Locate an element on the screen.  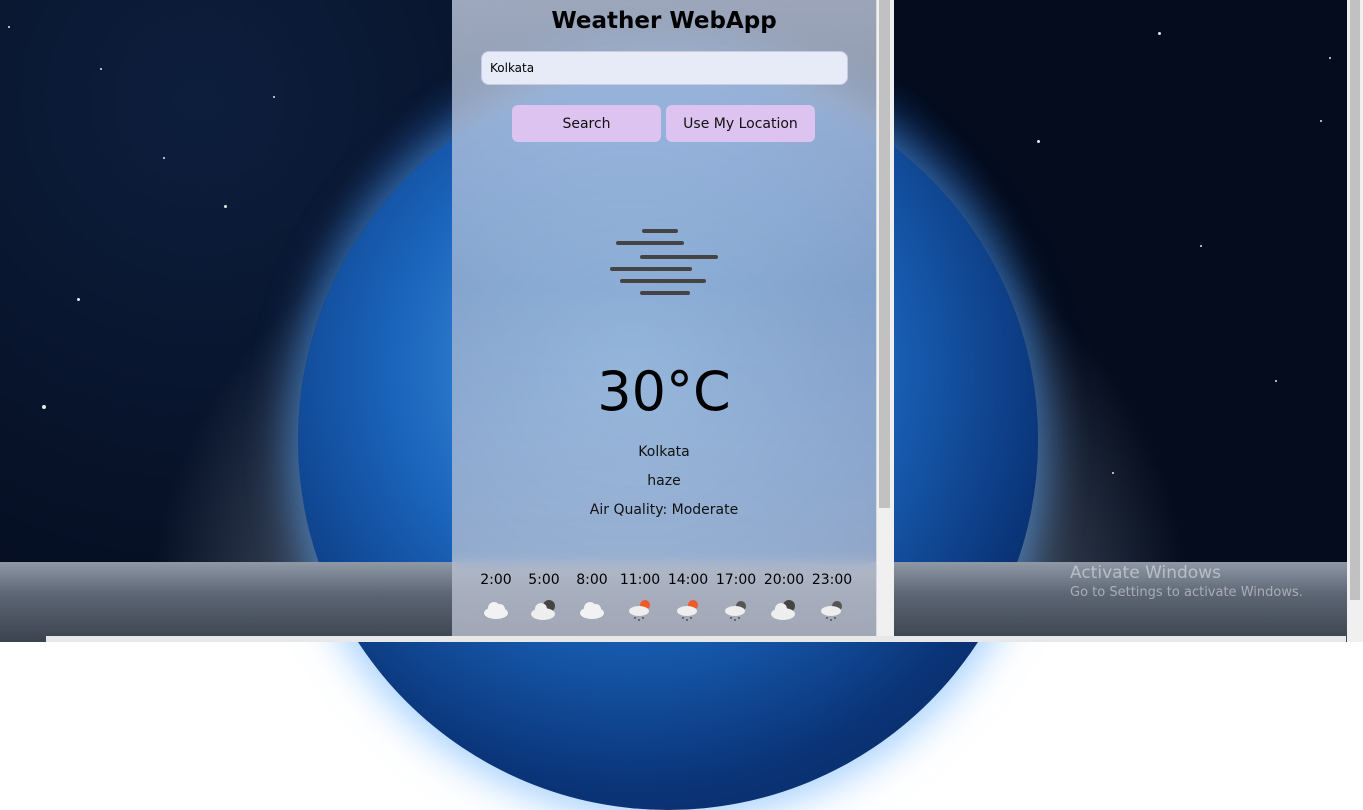
use-my-location-button: Use My Location is located at coordinates (740, 123).